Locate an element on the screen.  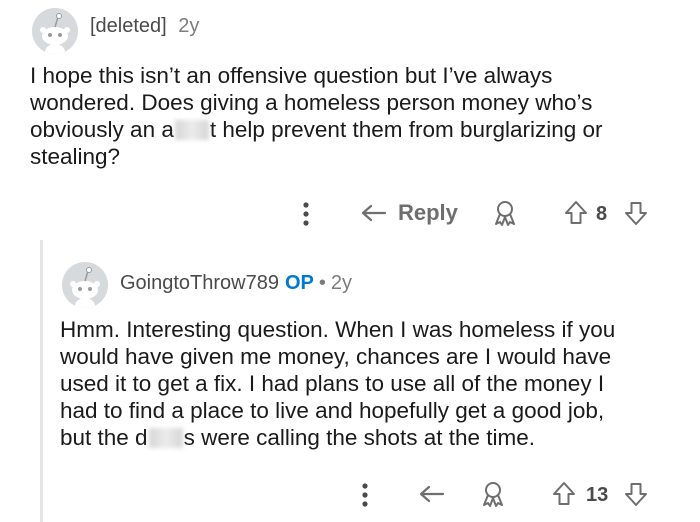
comment-meta: [deleted] 2y is located at coordinates (144, 26).